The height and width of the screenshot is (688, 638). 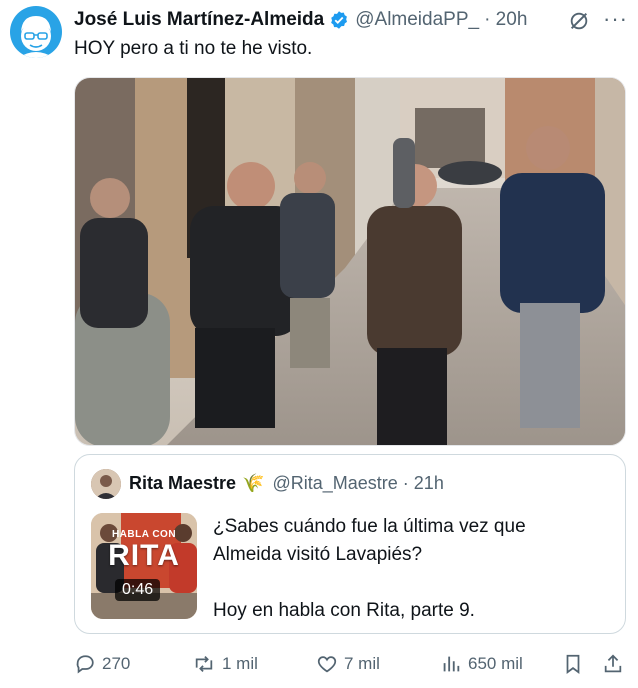 I want to click on repost-count: 1 mil, so click(x=240, y=663).